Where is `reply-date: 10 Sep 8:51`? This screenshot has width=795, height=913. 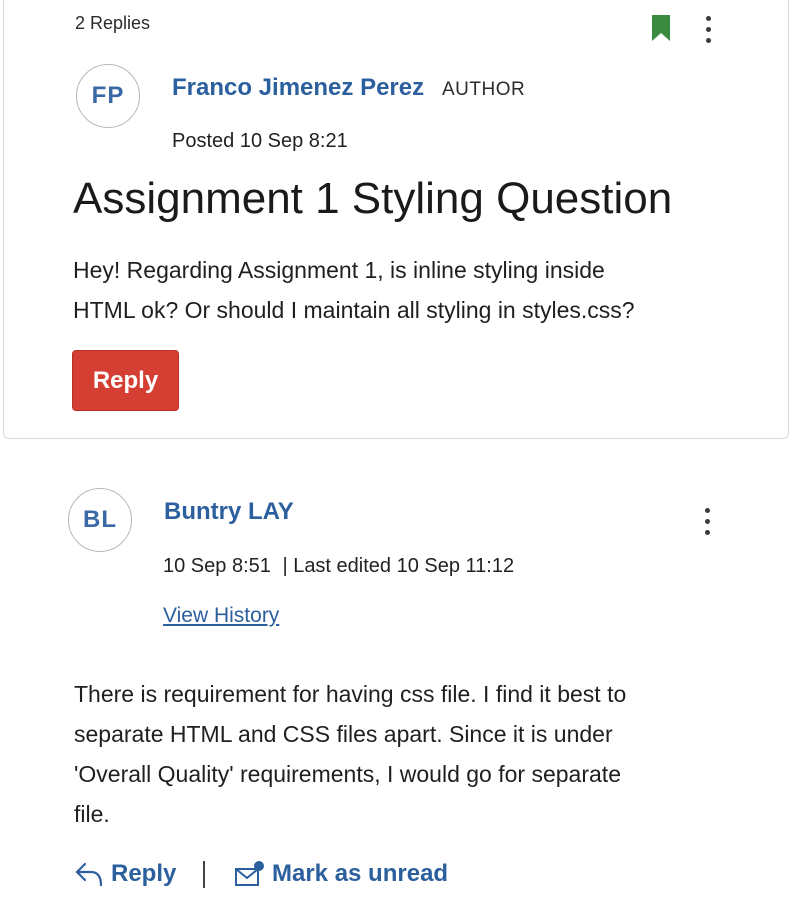
reply-date: 10 Sep 8:51 is located at coordinates (217, 566).